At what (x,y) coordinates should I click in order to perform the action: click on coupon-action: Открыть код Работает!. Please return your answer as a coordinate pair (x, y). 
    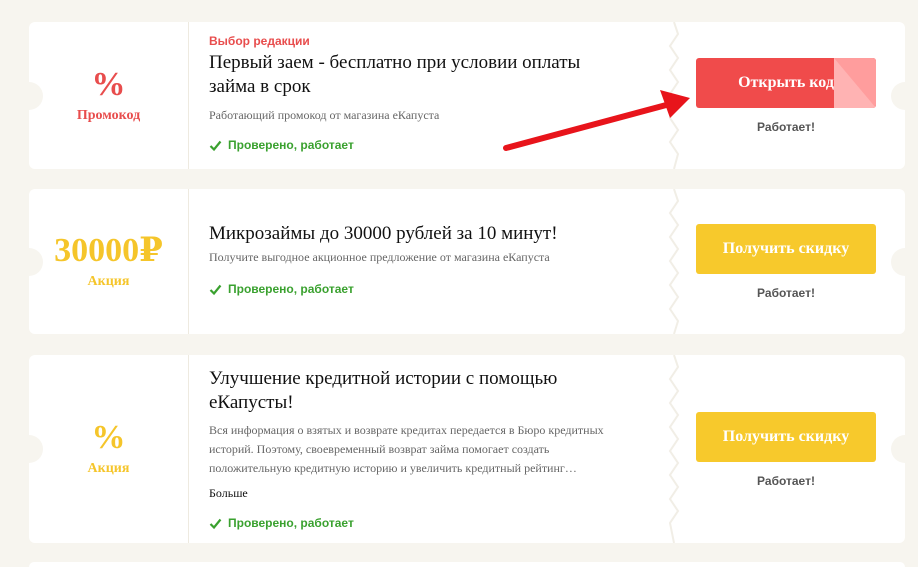
    Looking at the image, I should click on (786, 96).